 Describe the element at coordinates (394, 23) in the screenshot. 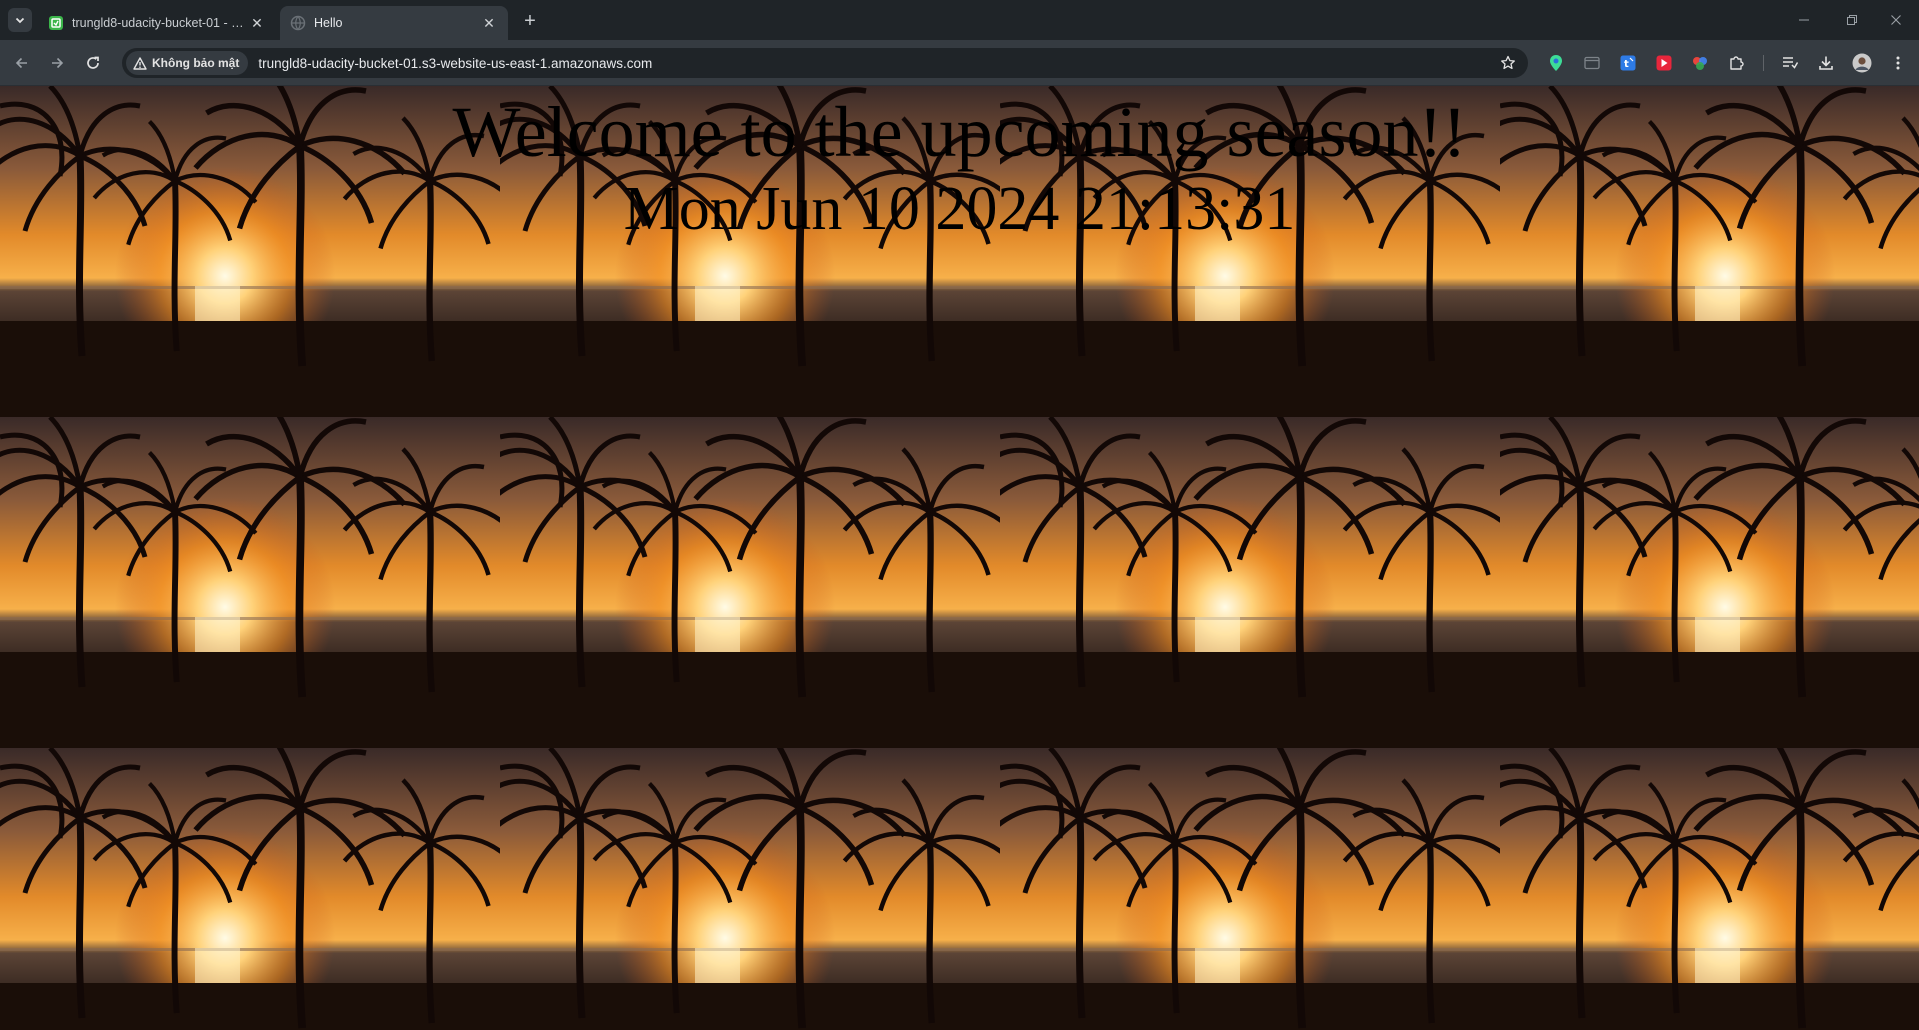

I see `tab-hello: Hello ✕` at that location.